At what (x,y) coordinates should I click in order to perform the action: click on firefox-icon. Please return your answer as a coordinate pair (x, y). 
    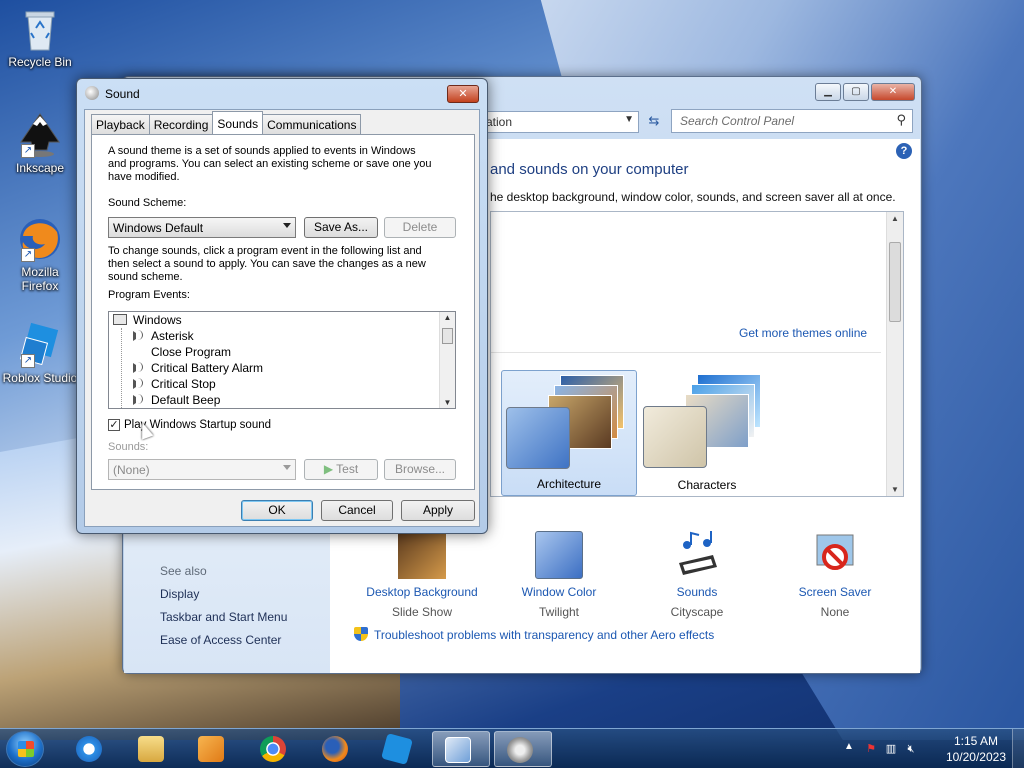
    Looking at the image, I should click on (335, 749).